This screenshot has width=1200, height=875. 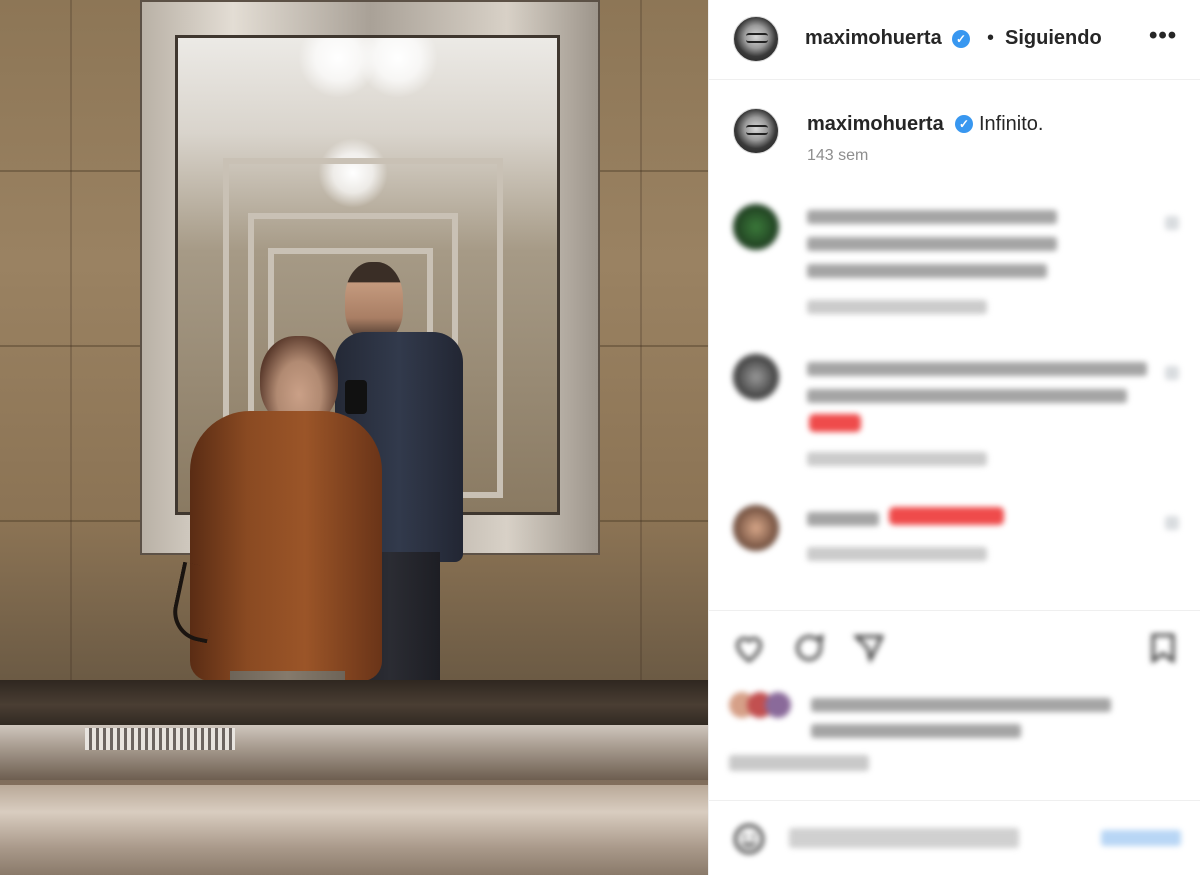 I want to click on post-header: maximohuerta ✓ • Siguiendo •••, so click(x=954, y=40).